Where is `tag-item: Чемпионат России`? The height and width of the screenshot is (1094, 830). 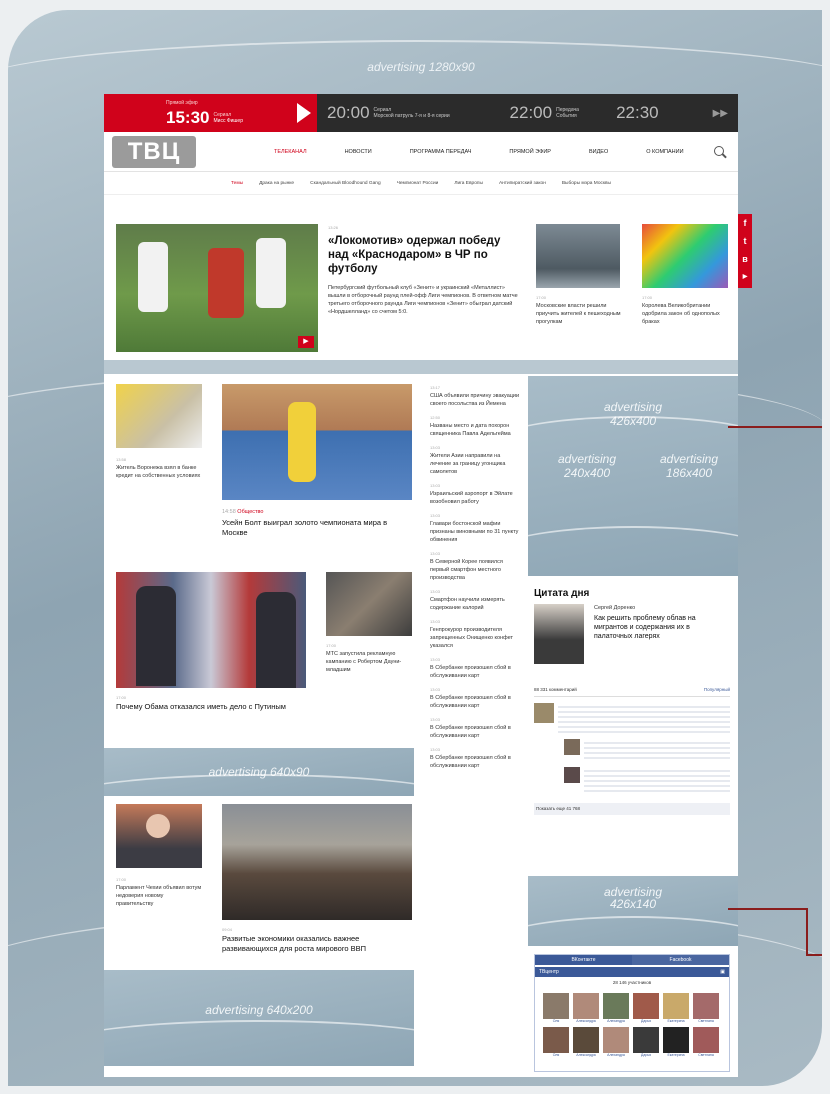 tag-item: Чемпионат России is located at coordinates (418, 183).